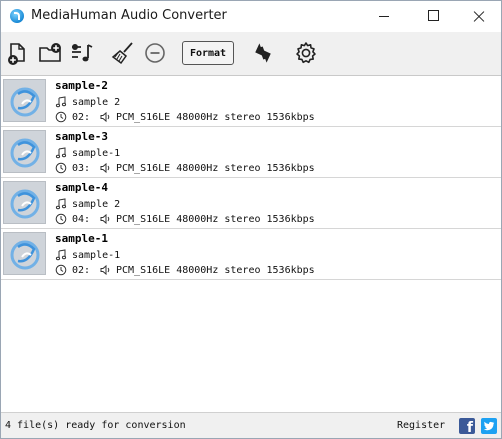 The image size is (502, 439). I want to click on clear-list-button, so click(123, 53).